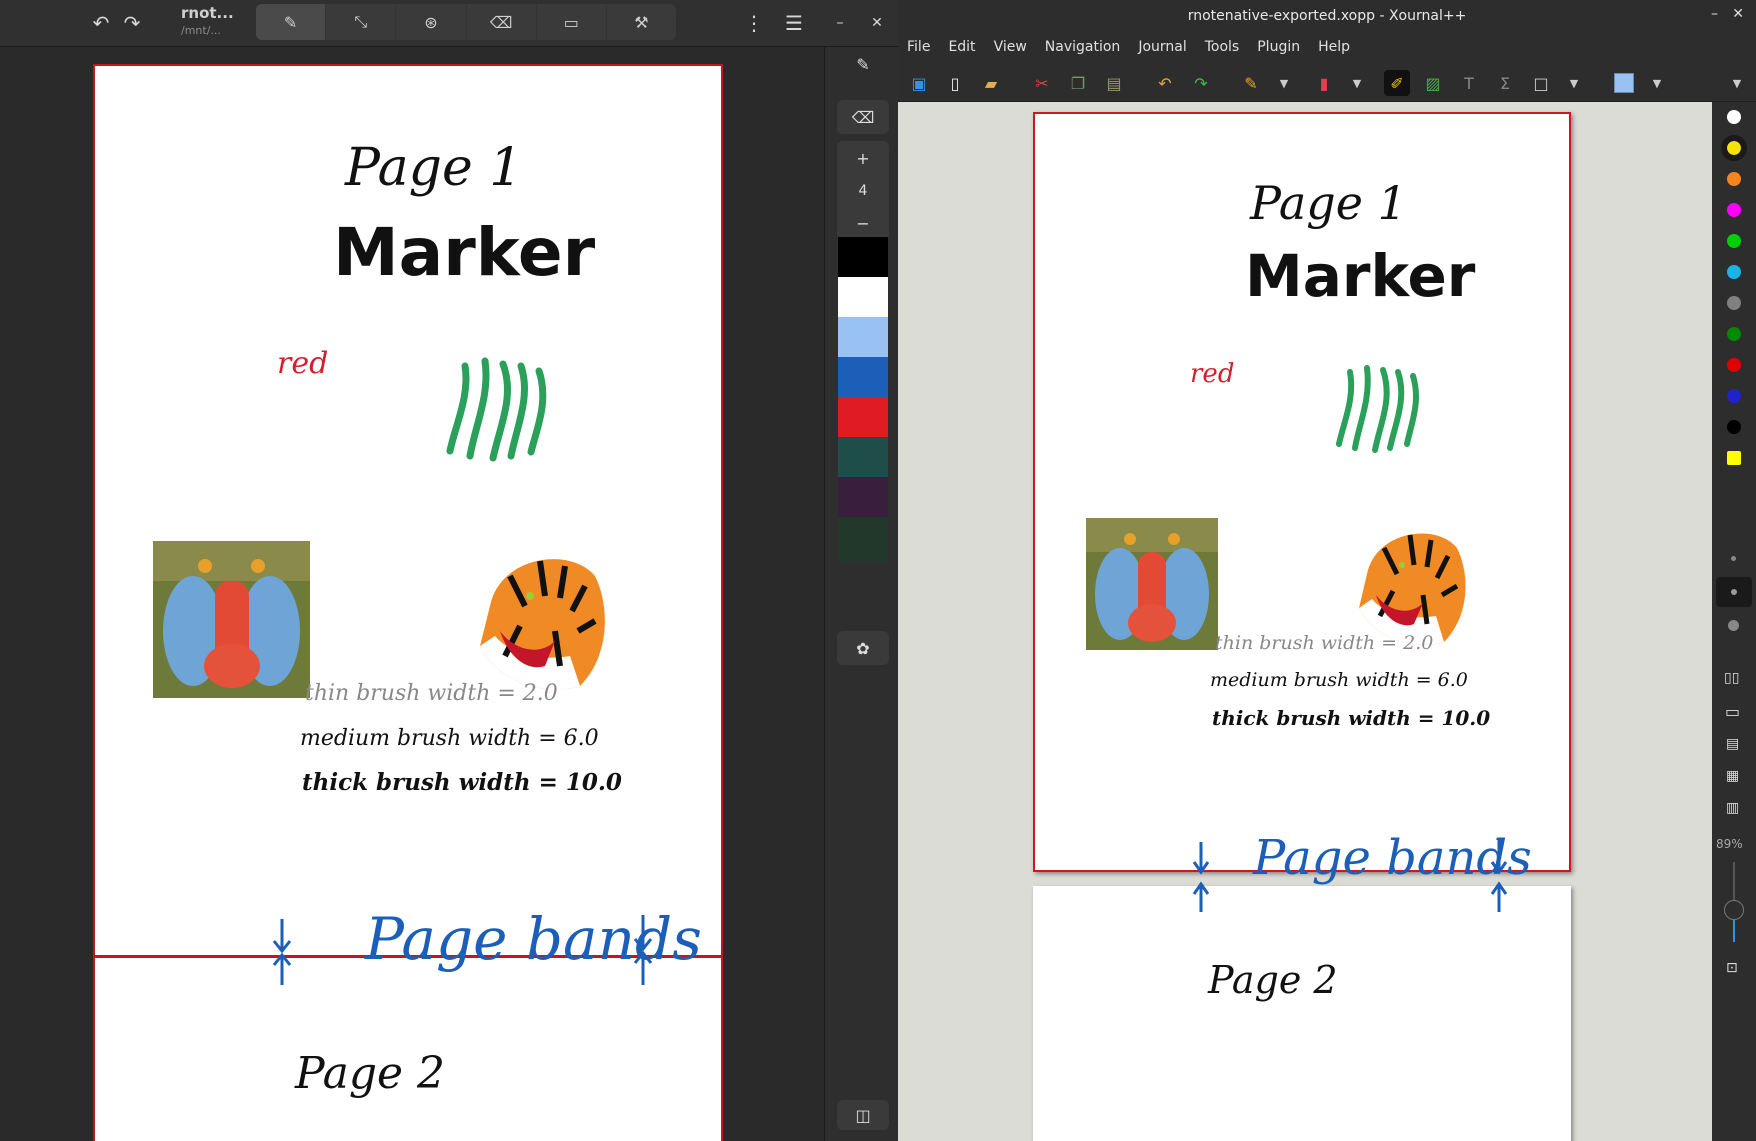  I want to click on new-document-icon: ▯, so click(955, 83).